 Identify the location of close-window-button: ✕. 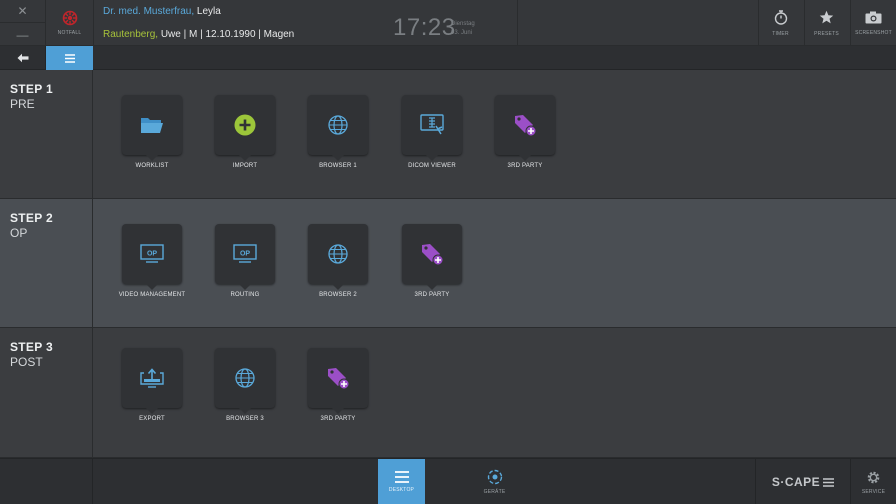
(23, 11).